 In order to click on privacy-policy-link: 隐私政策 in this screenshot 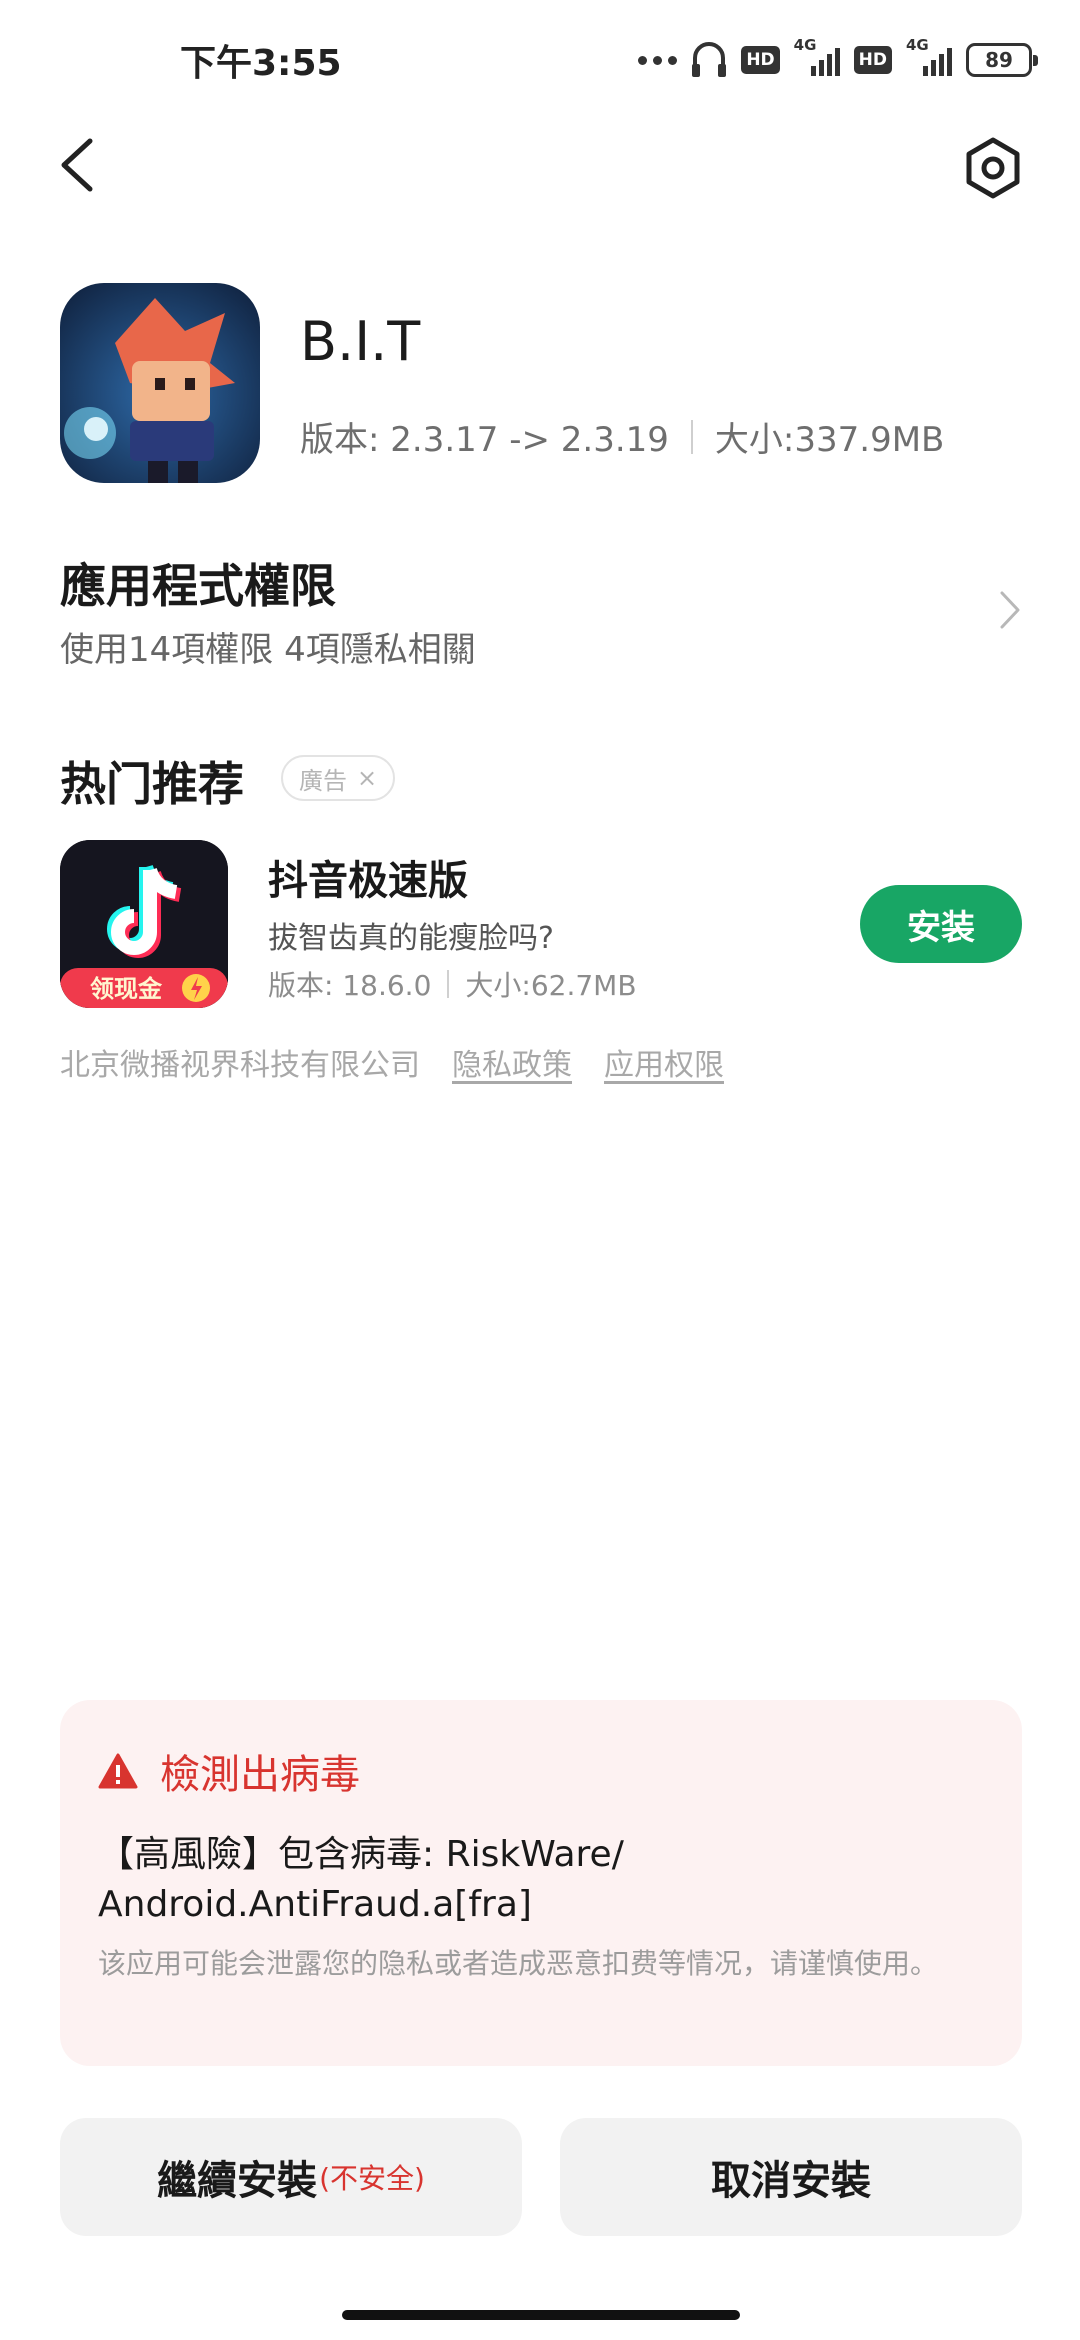, I will do `click(512, 1062)`.